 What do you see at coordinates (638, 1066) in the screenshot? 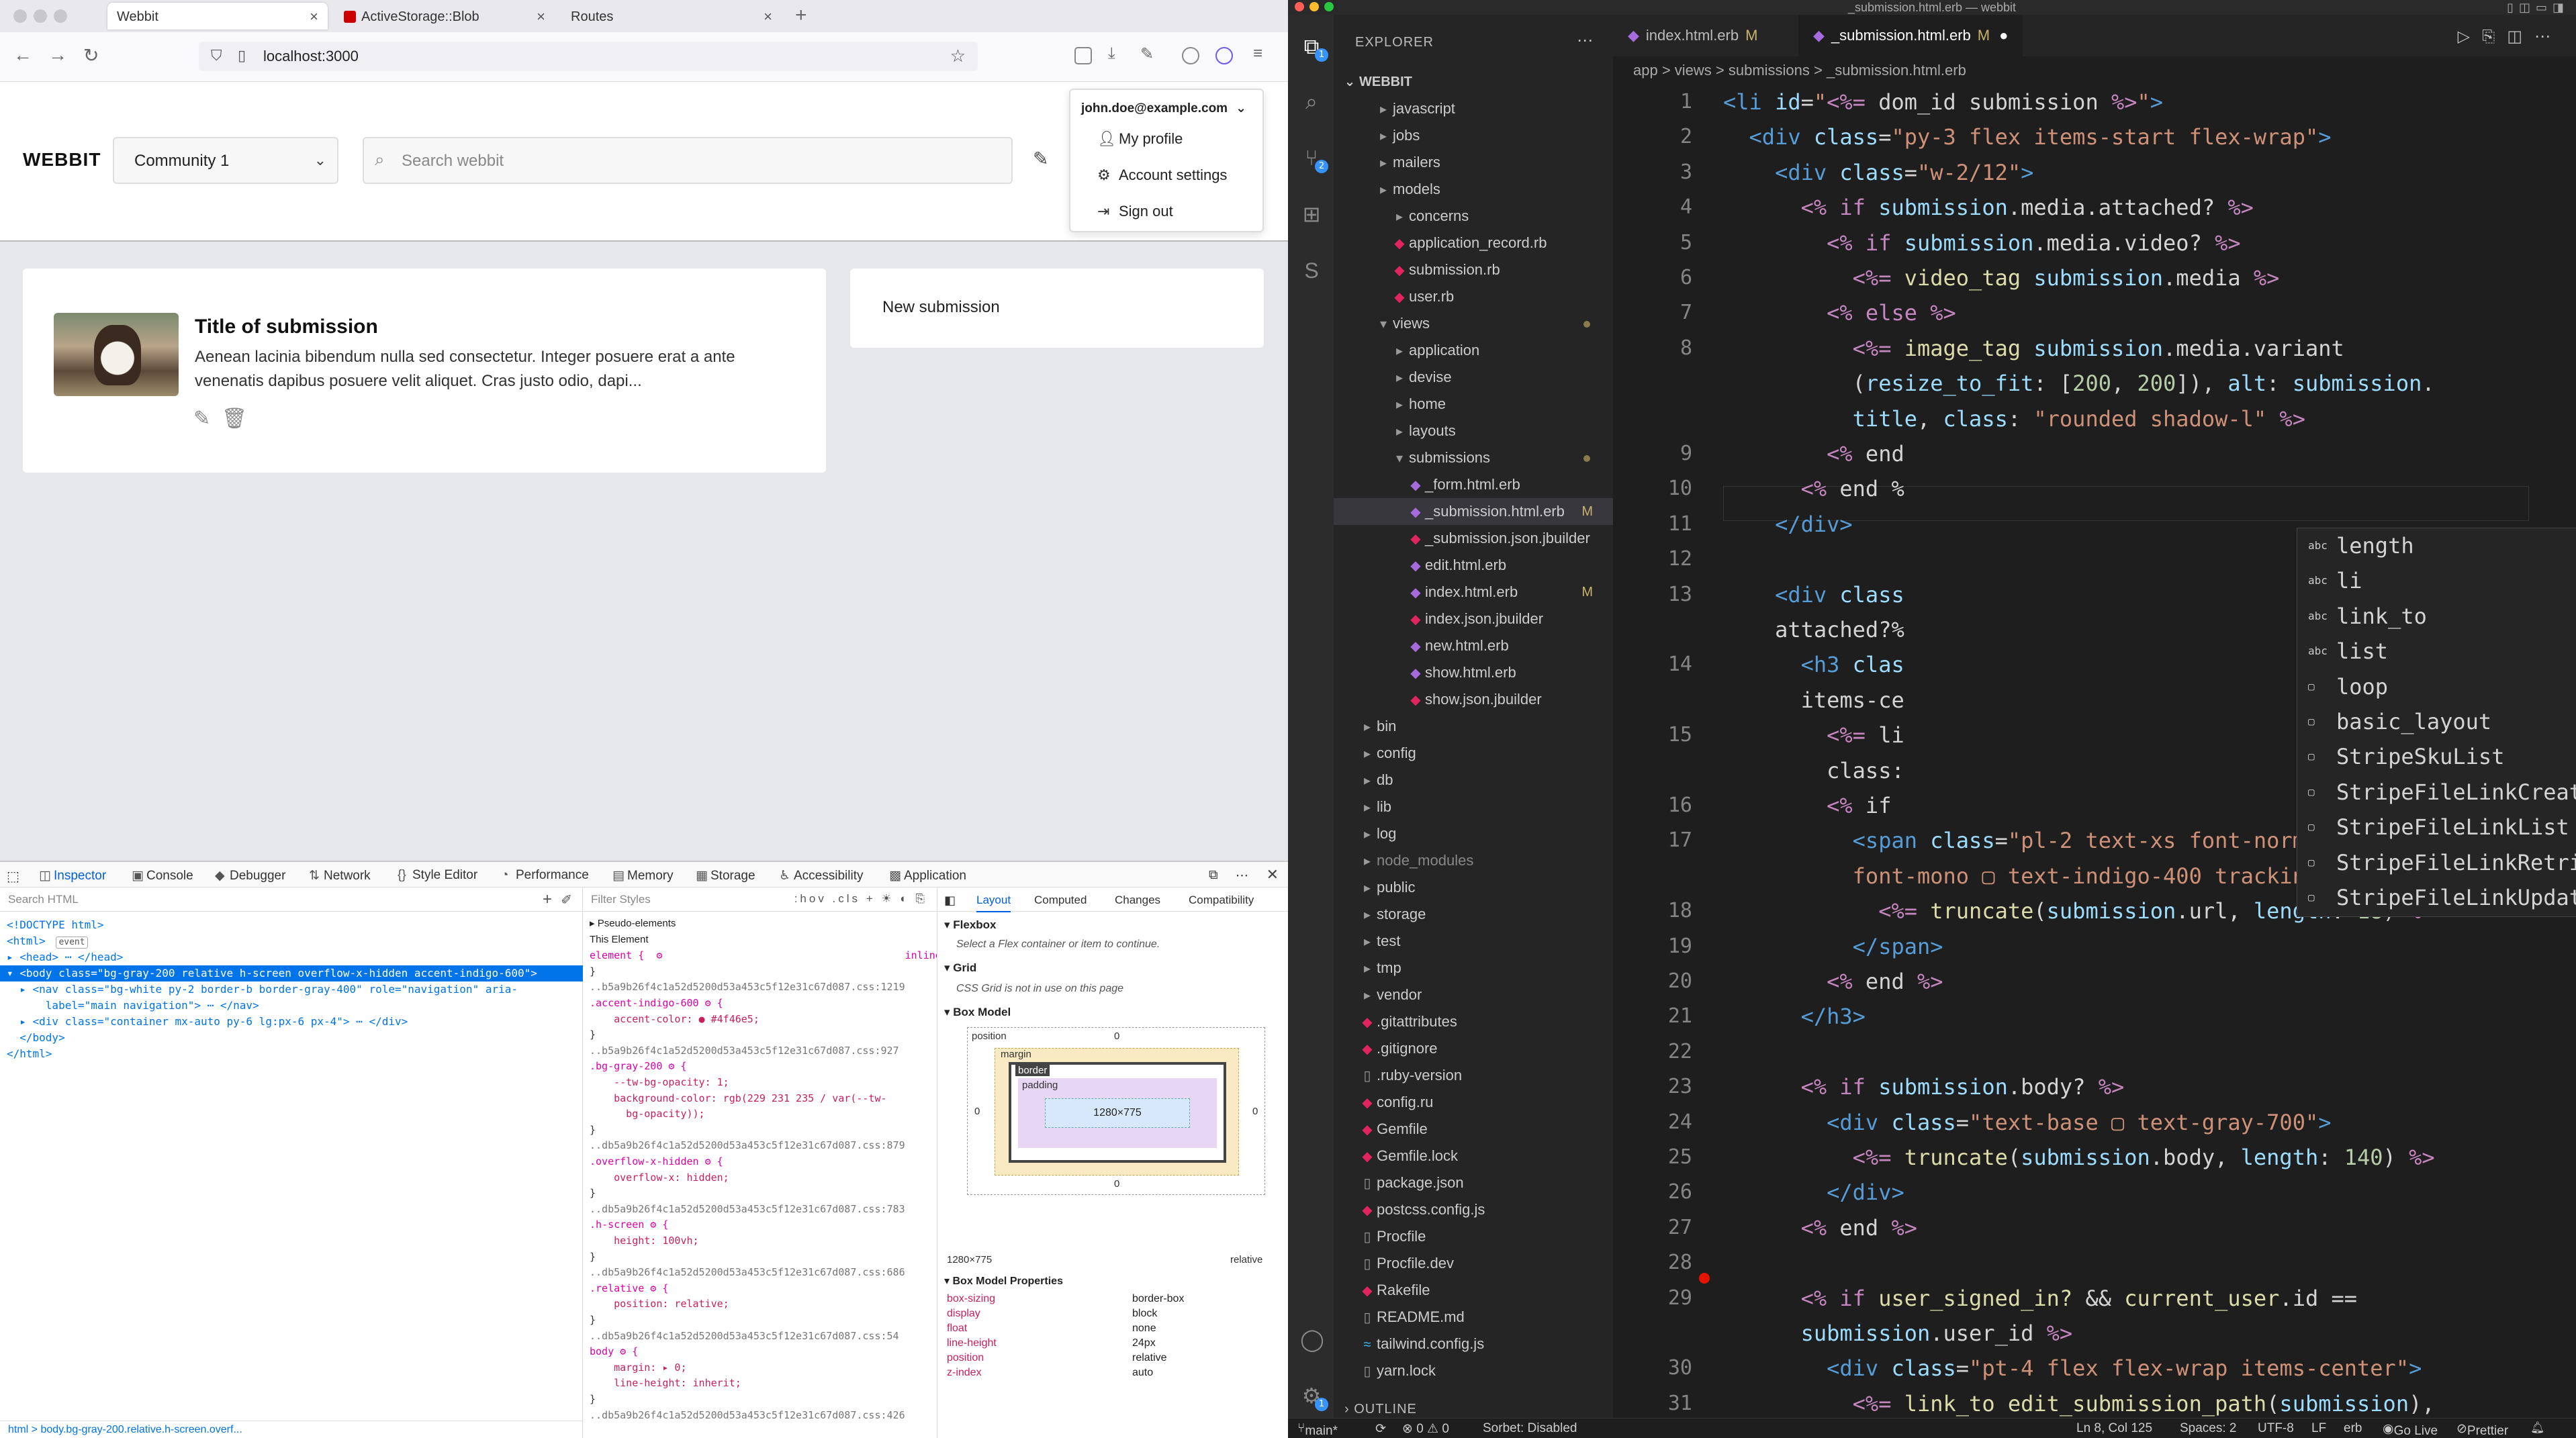
I see `css-rule-line: .bg-gray-200 ⚙ {` at bounding box center [638, 1066].